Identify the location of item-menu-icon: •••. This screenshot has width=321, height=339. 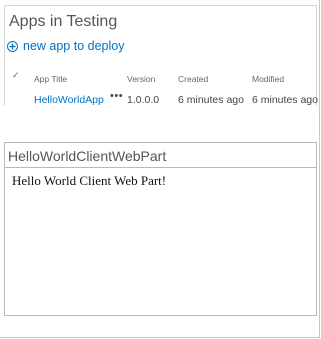
(116, 96).